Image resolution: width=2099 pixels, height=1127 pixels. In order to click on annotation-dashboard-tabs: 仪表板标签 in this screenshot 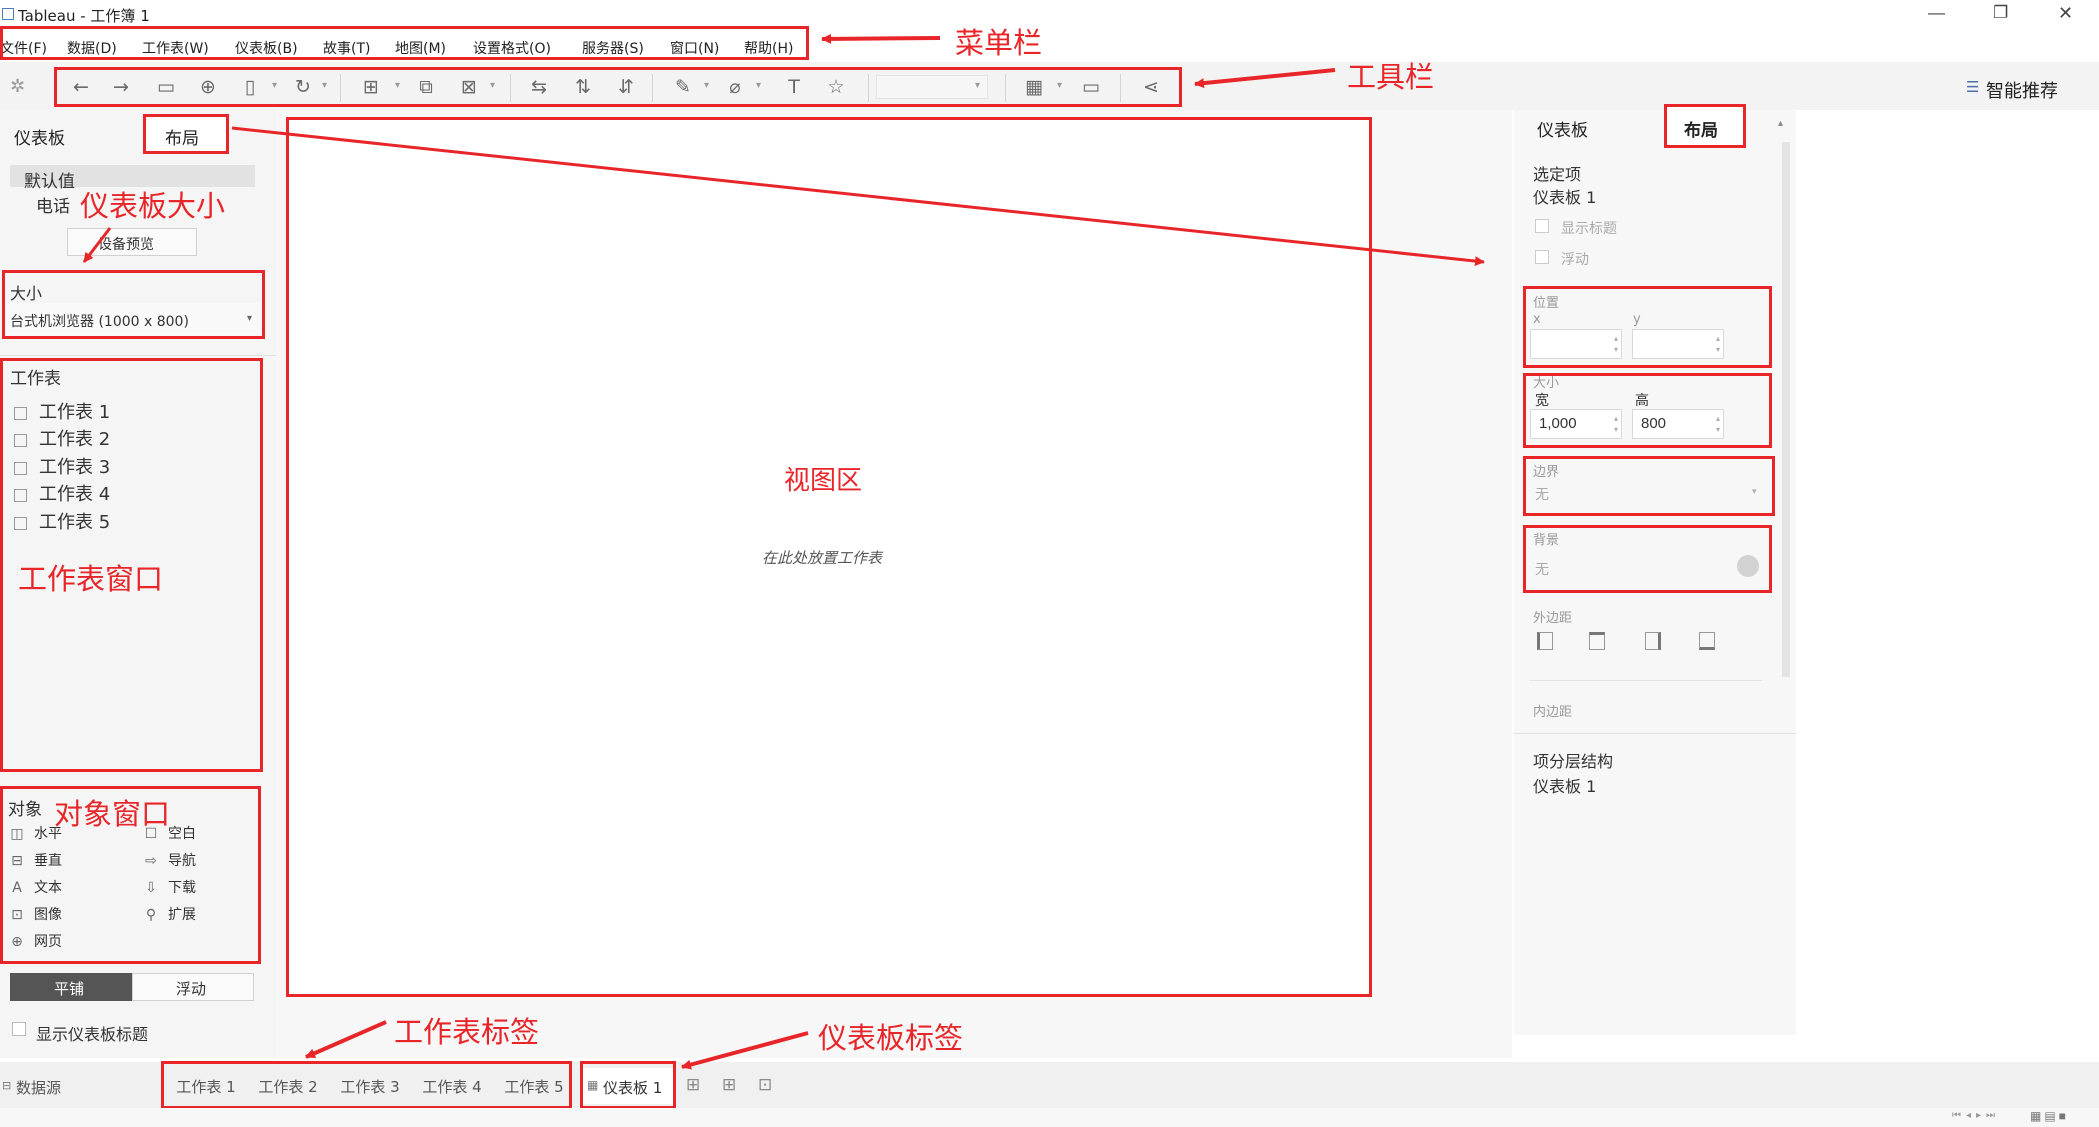, I will do `click(891, 1038)`.